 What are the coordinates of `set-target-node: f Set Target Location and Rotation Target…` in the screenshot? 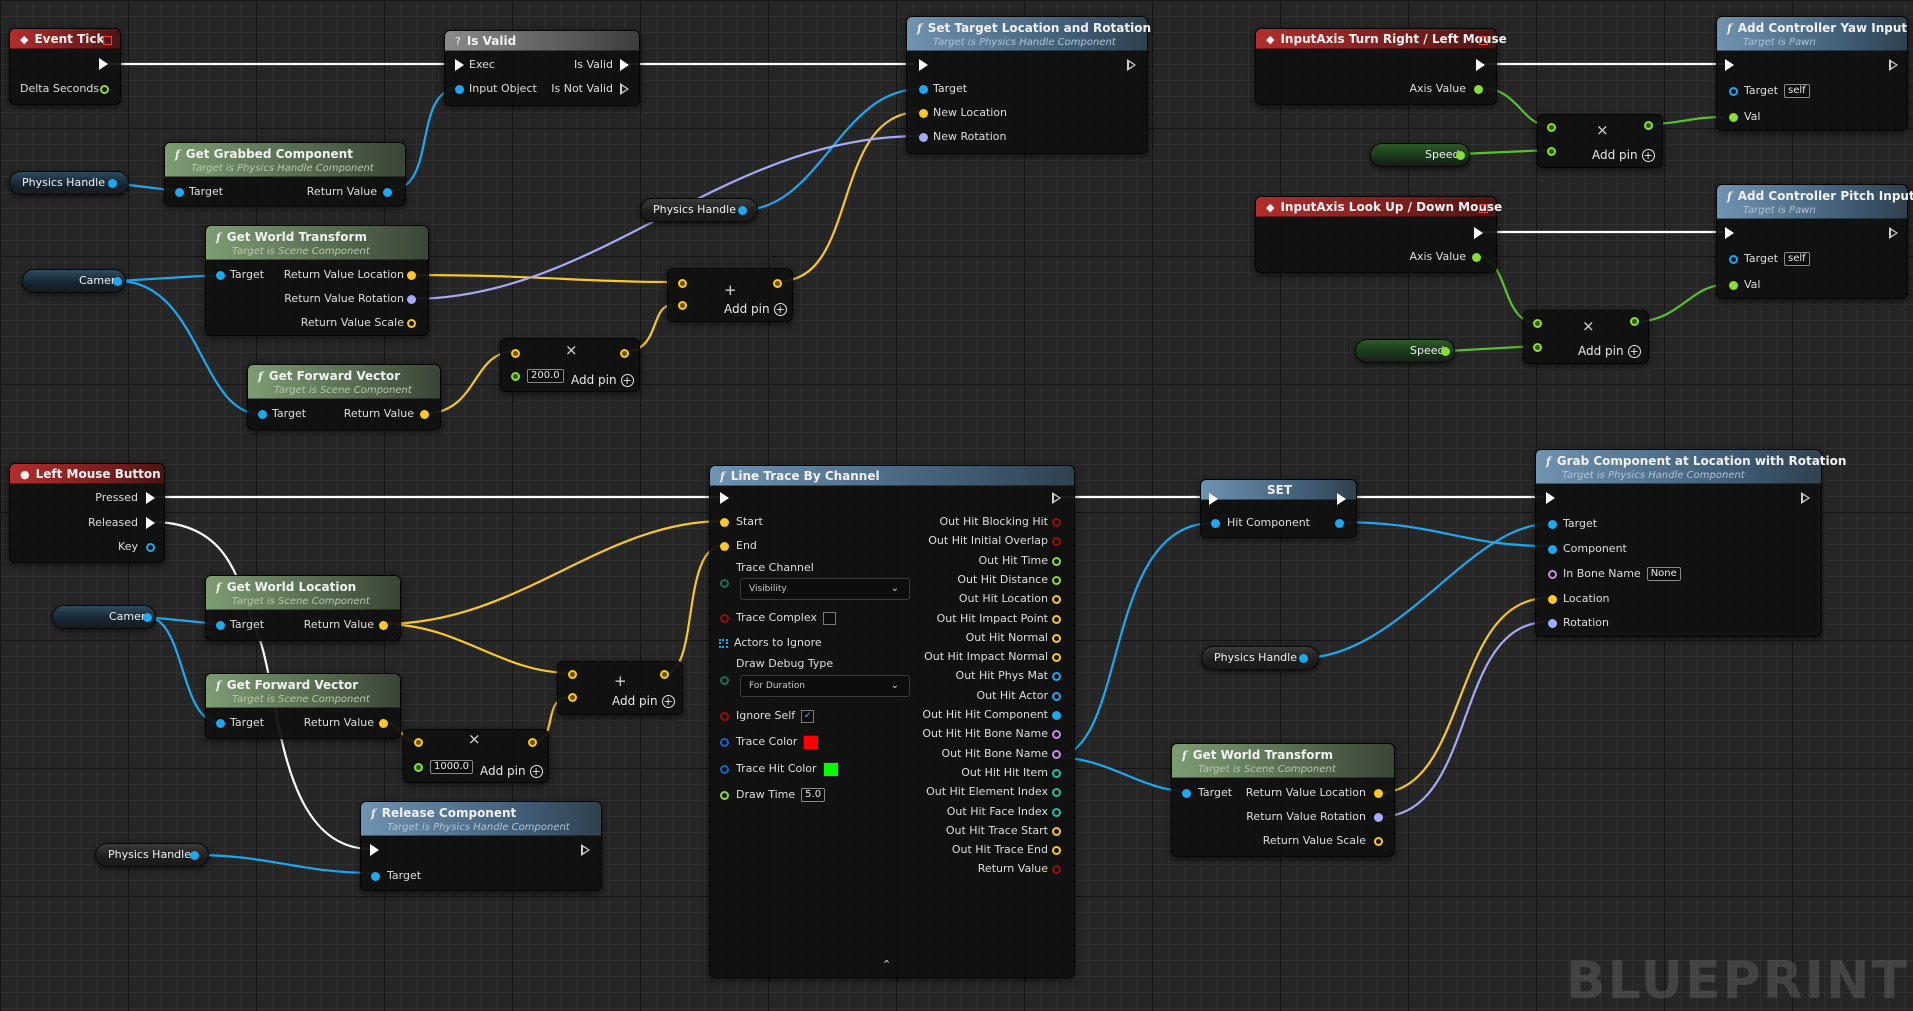 It's located at (1028, 85).